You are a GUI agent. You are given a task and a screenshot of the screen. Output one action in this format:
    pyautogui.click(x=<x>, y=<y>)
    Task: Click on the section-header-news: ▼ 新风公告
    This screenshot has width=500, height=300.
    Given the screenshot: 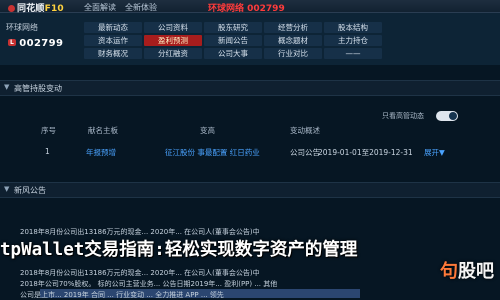 What is the action you would take?
    pyautogui.click(x=250, y=190)
    